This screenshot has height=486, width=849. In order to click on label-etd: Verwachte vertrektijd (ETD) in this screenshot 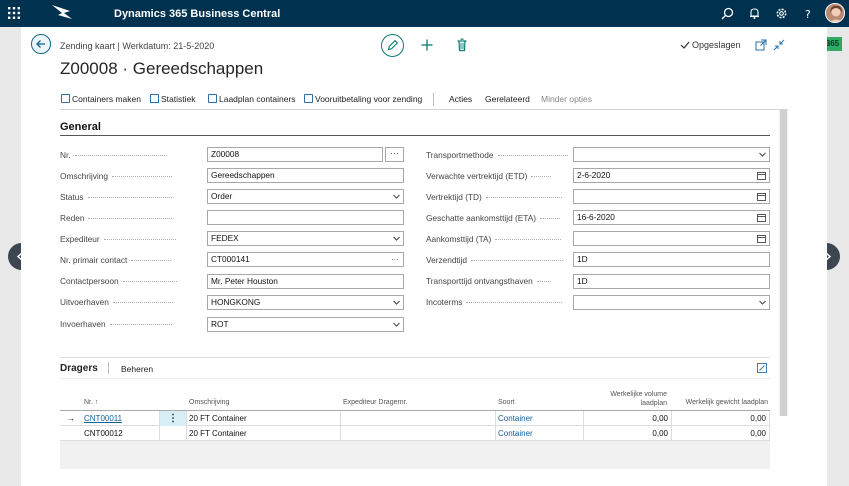, I will do `click(498, 176)`.